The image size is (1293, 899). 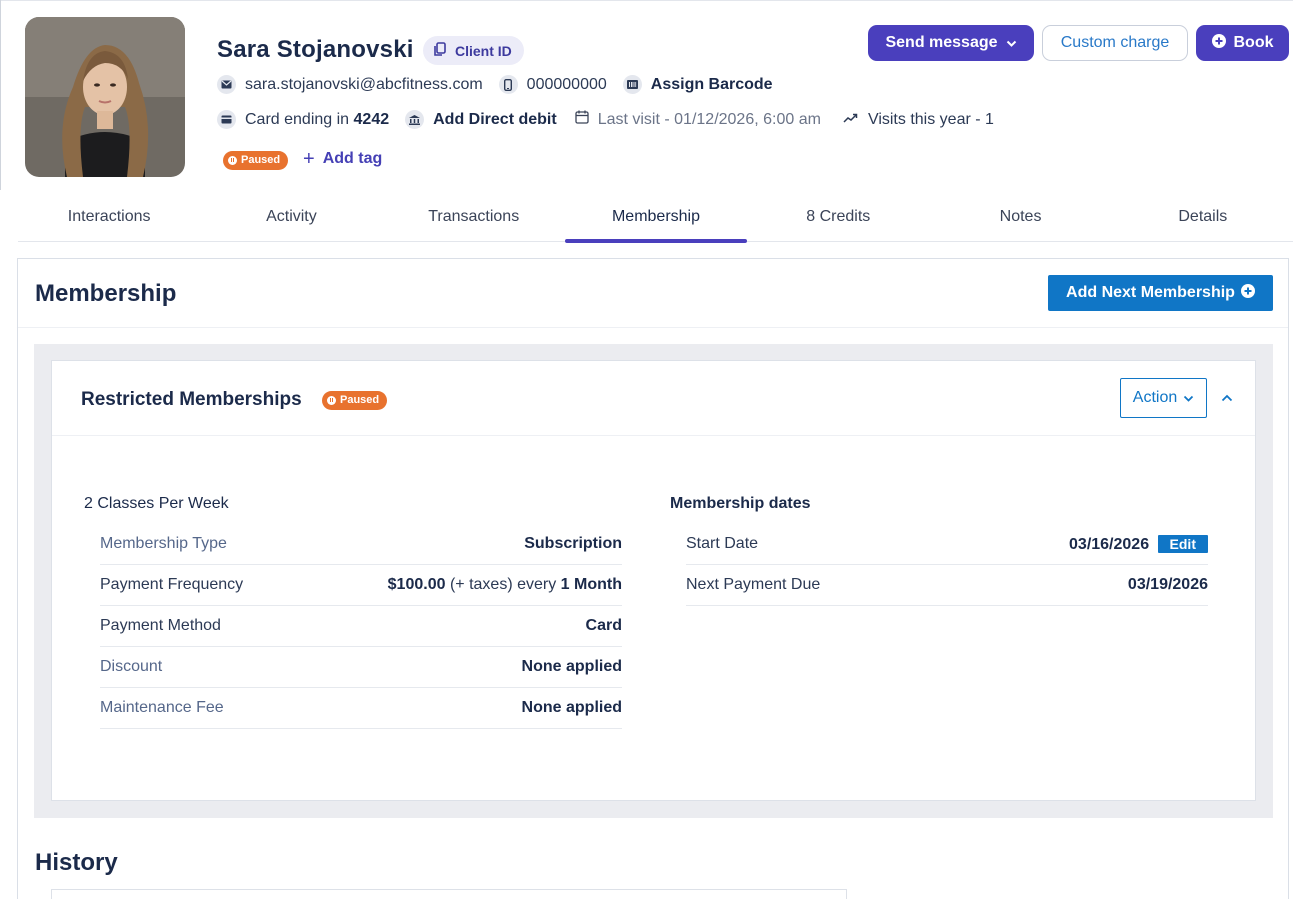 I want to click on tab-membership: Membership, so click(x=656, y=218).